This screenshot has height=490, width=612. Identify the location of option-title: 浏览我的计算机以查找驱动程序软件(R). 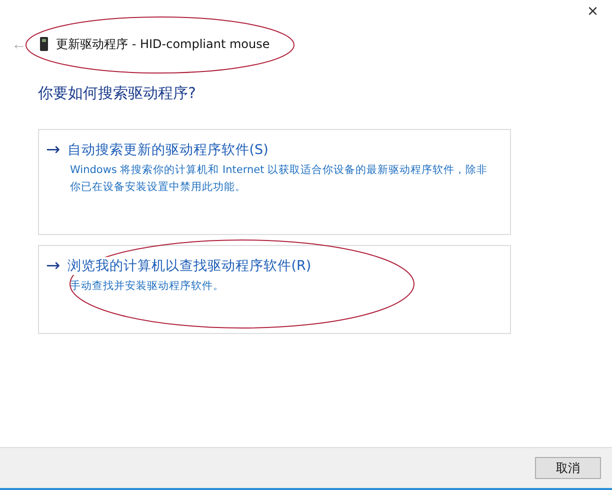
(189, 266).